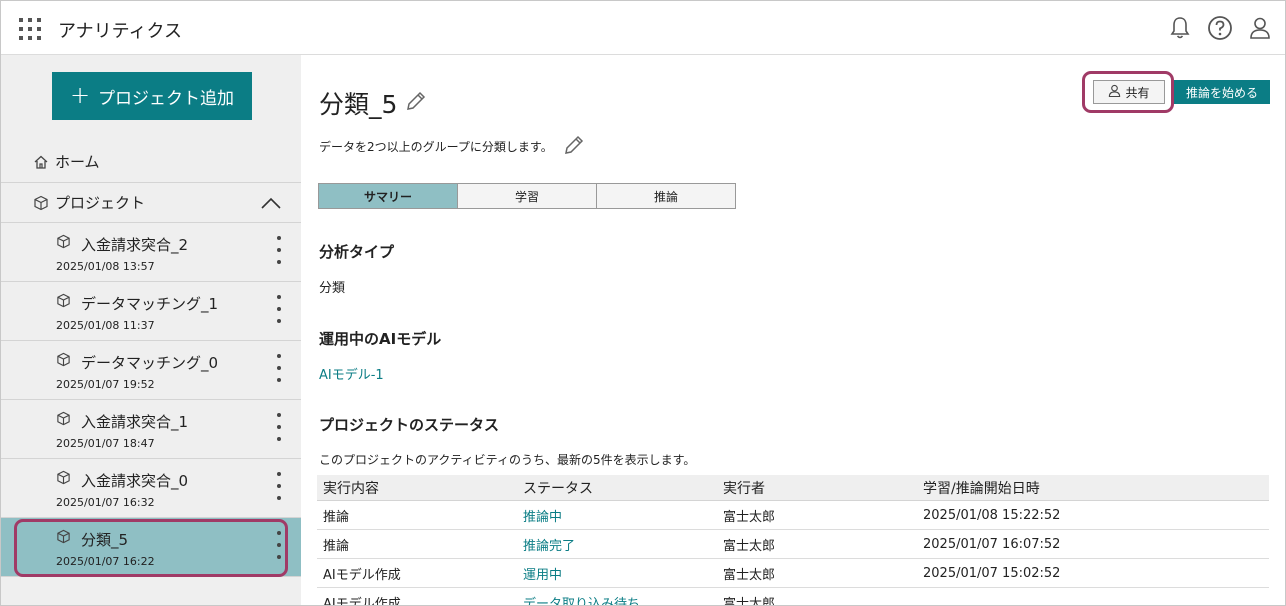 This screenshot has height=606, width=1286. What do you see at coordinates (617, 573) in the screenshot?
I see `cell-status-link: 運用中` at bounding box center [617, 573].